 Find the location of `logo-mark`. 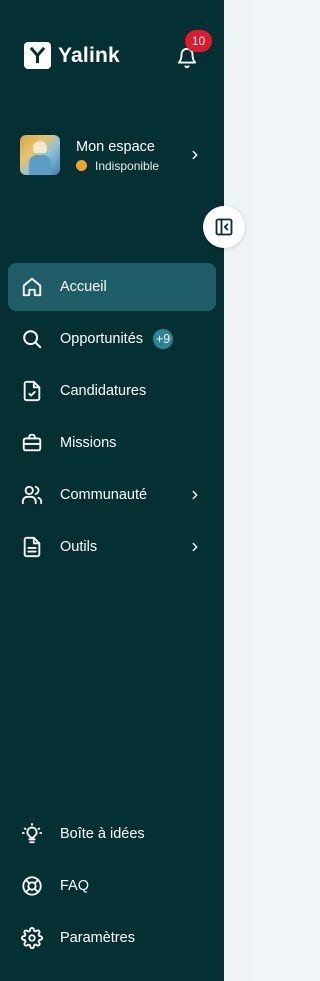

logo-mark is located at coordinates (37, 55).